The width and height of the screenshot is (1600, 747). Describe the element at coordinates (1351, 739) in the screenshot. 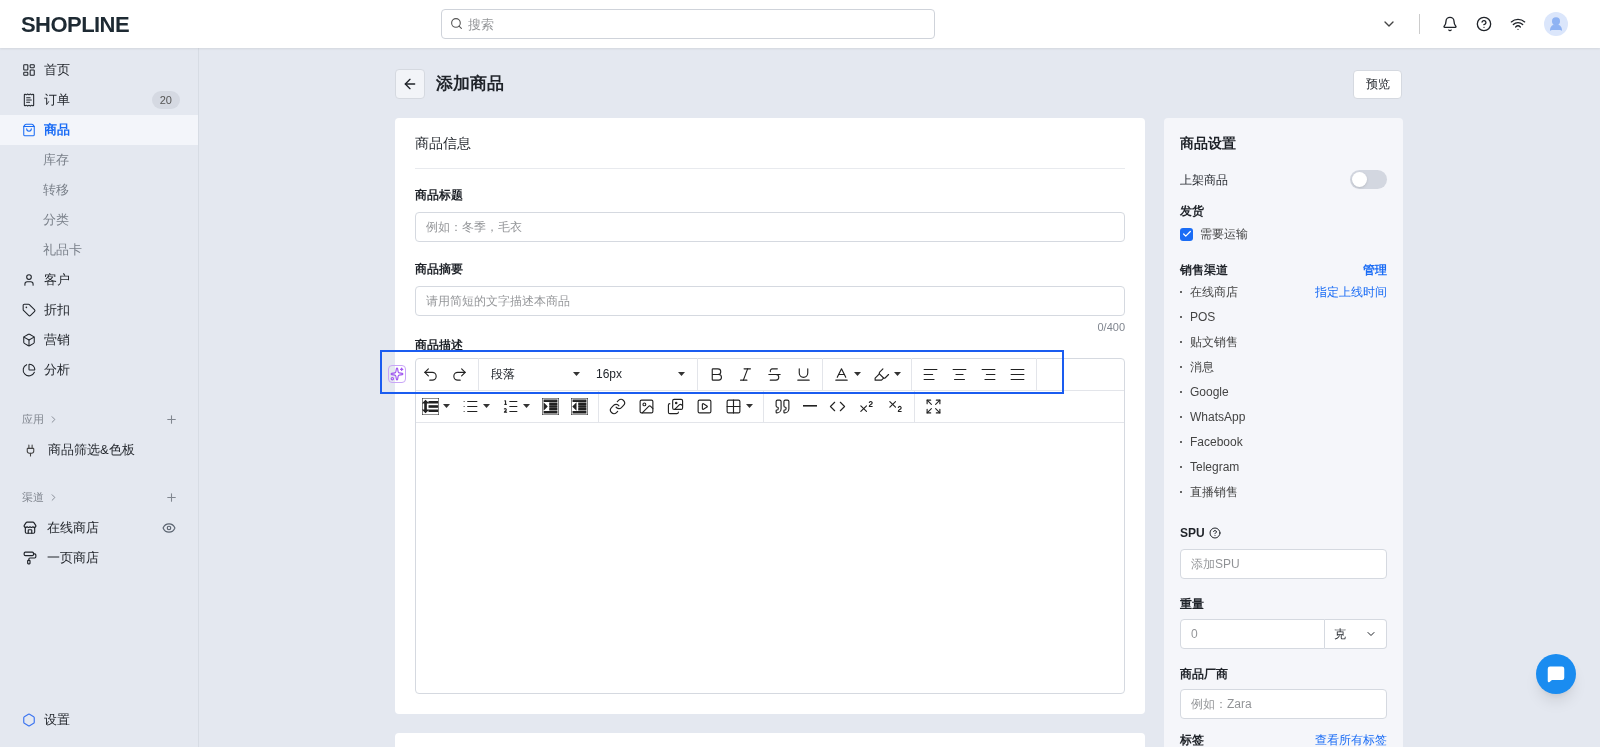

I see `view-tags-link: 查看所有标签` at that location.